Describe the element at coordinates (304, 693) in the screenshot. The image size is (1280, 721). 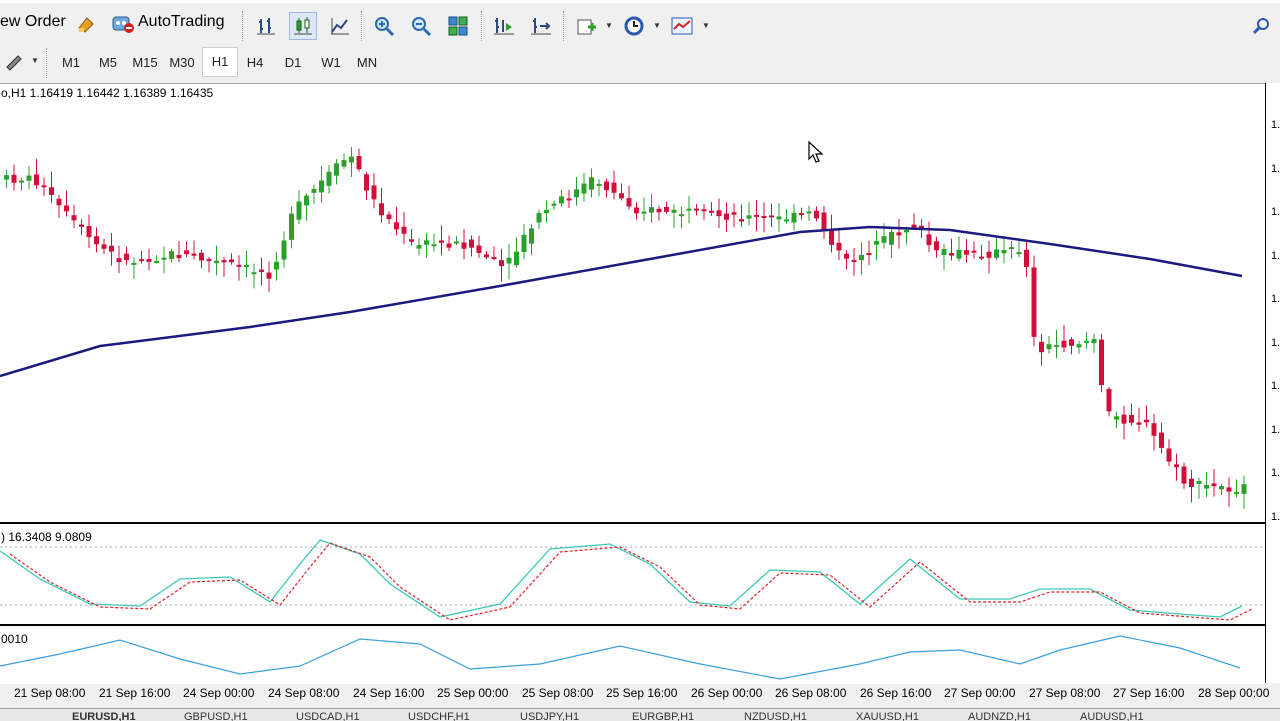
I see `time-axis-label: 24 Sep 08:00` at that location.